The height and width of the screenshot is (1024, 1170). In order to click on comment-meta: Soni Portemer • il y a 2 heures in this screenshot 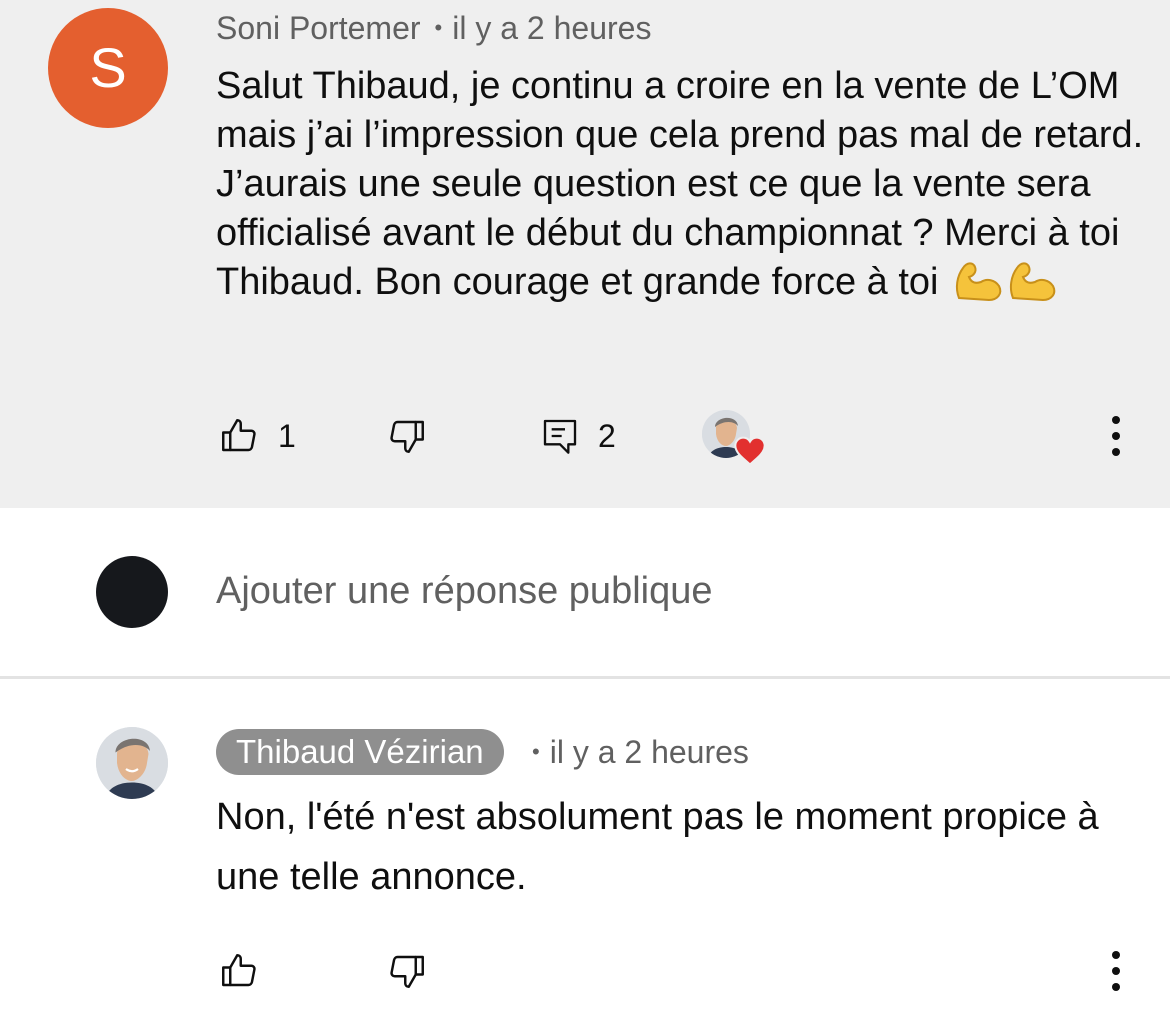, I will do `click(433, 28)`.